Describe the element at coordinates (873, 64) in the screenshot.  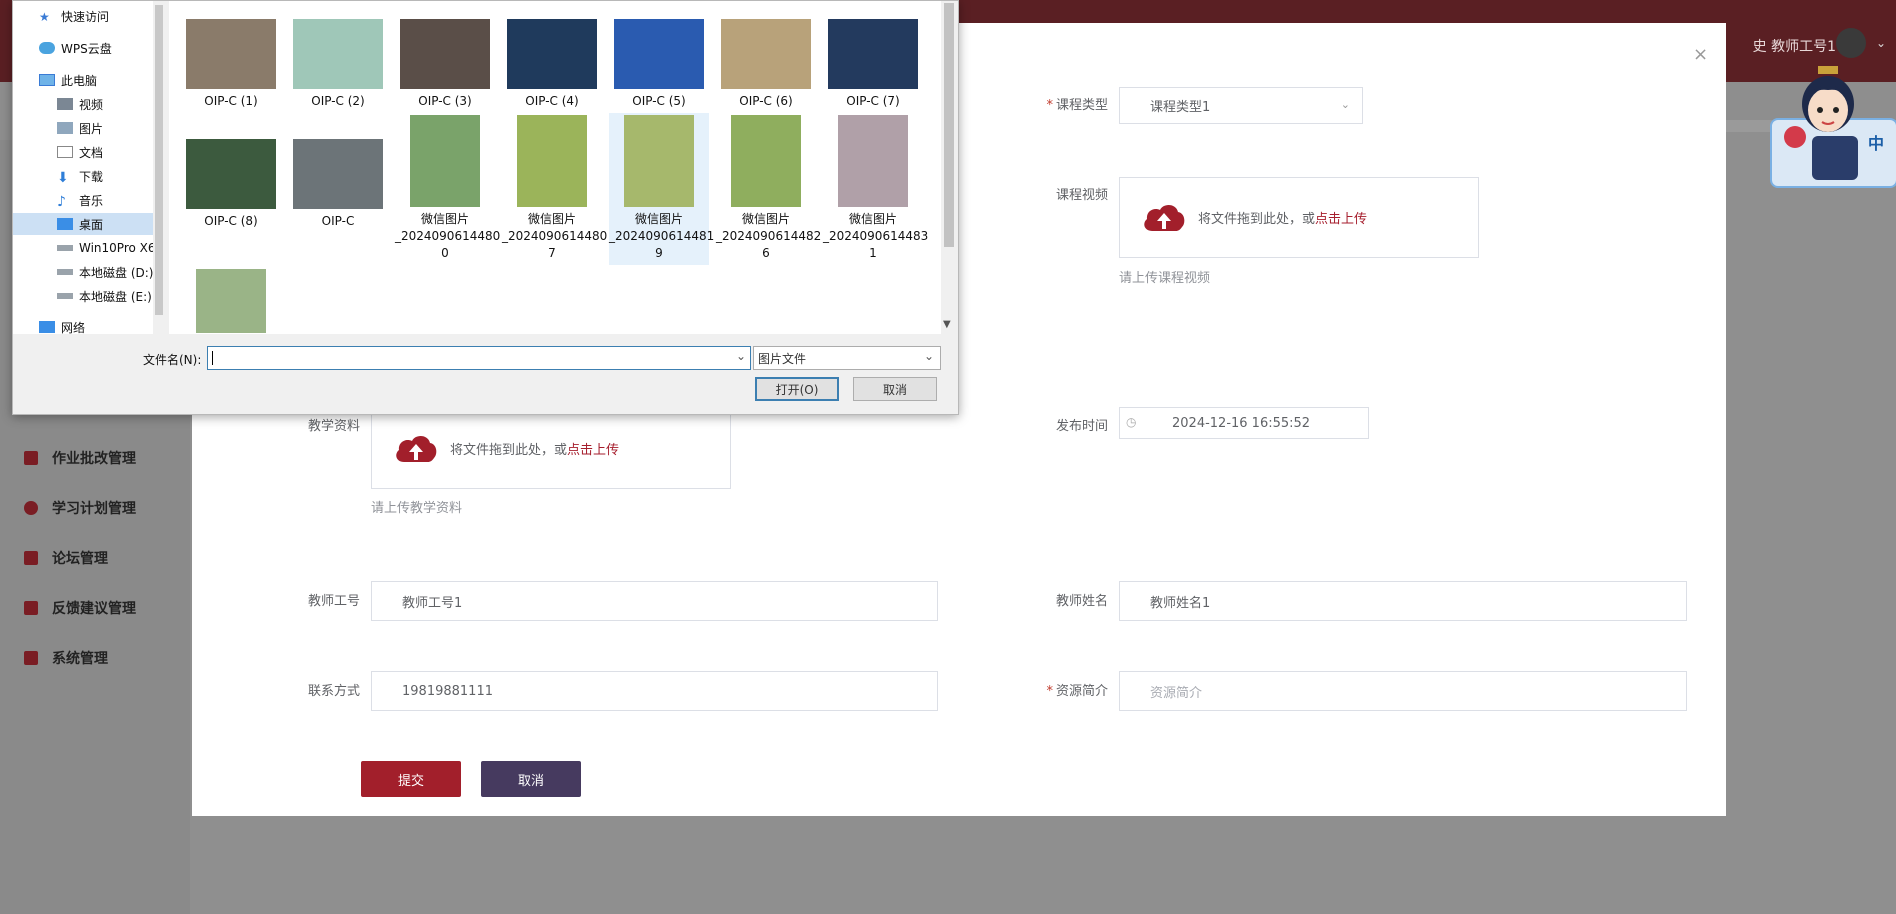
I see `file-item: OIP-C (7)` at that location.